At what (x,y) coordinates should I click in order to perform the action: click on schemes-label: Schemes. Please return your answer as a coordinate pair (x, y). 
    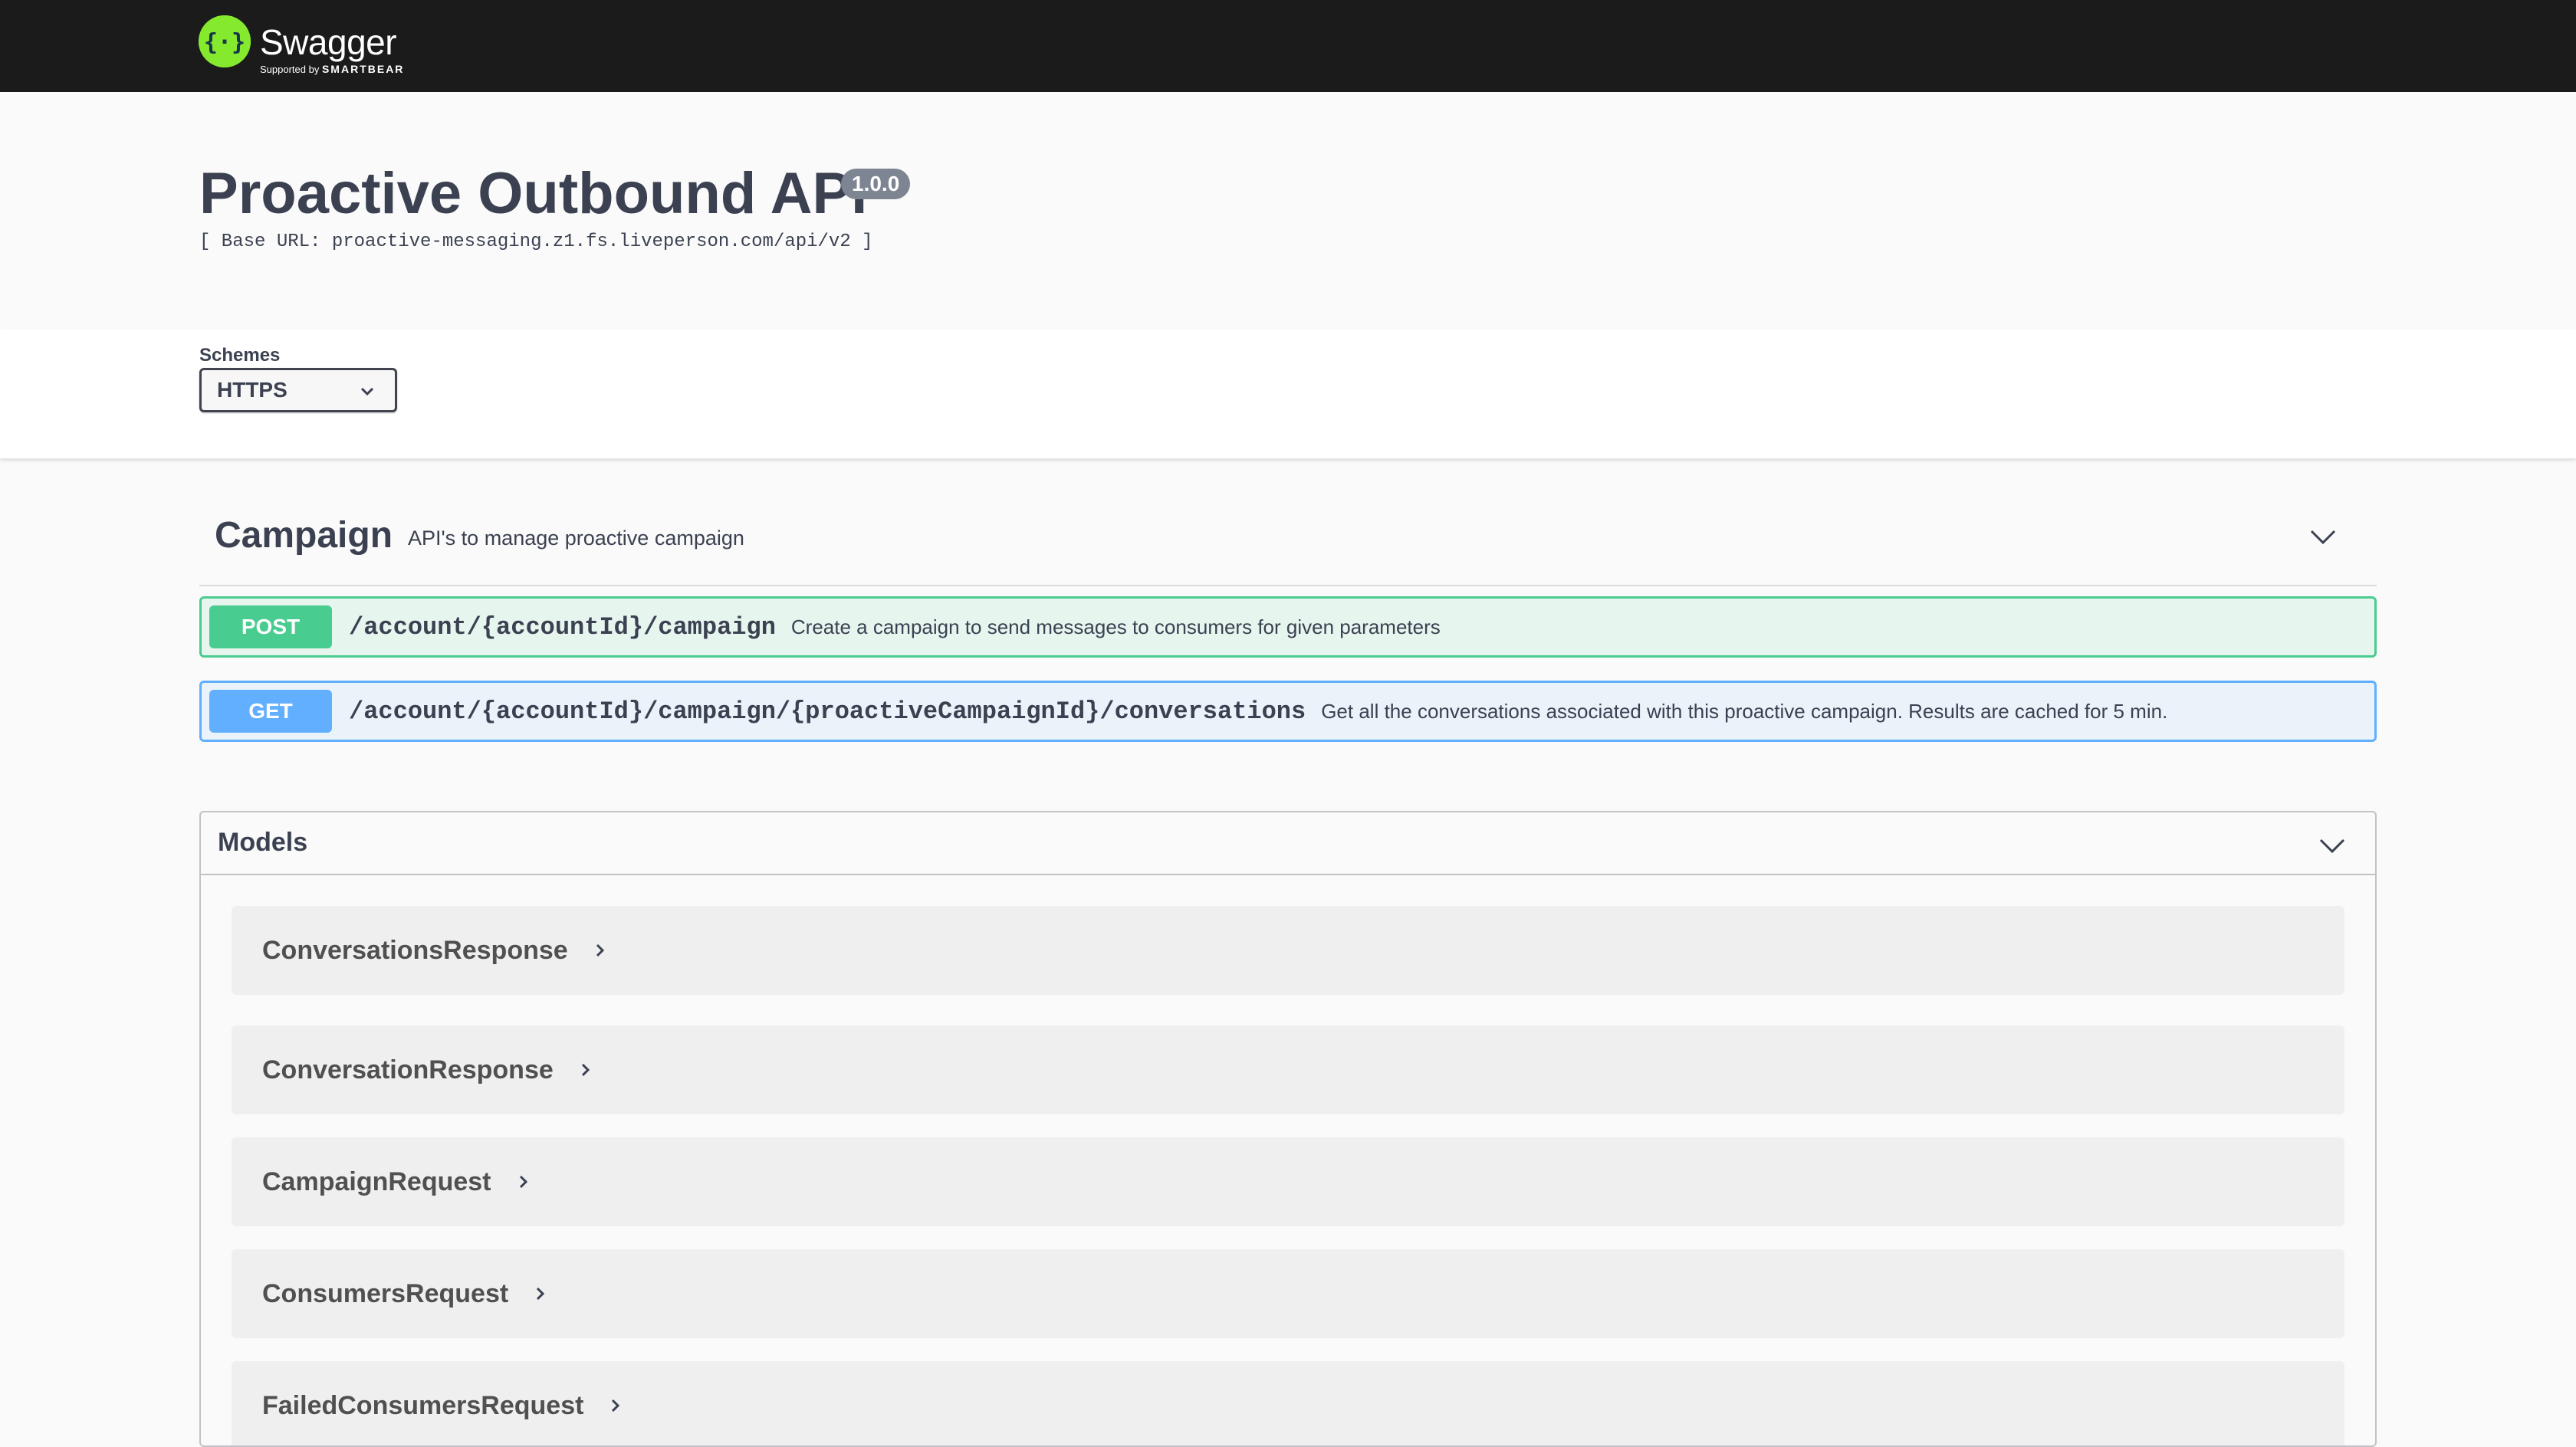
    Looking at the image, I should click on (240, 355).